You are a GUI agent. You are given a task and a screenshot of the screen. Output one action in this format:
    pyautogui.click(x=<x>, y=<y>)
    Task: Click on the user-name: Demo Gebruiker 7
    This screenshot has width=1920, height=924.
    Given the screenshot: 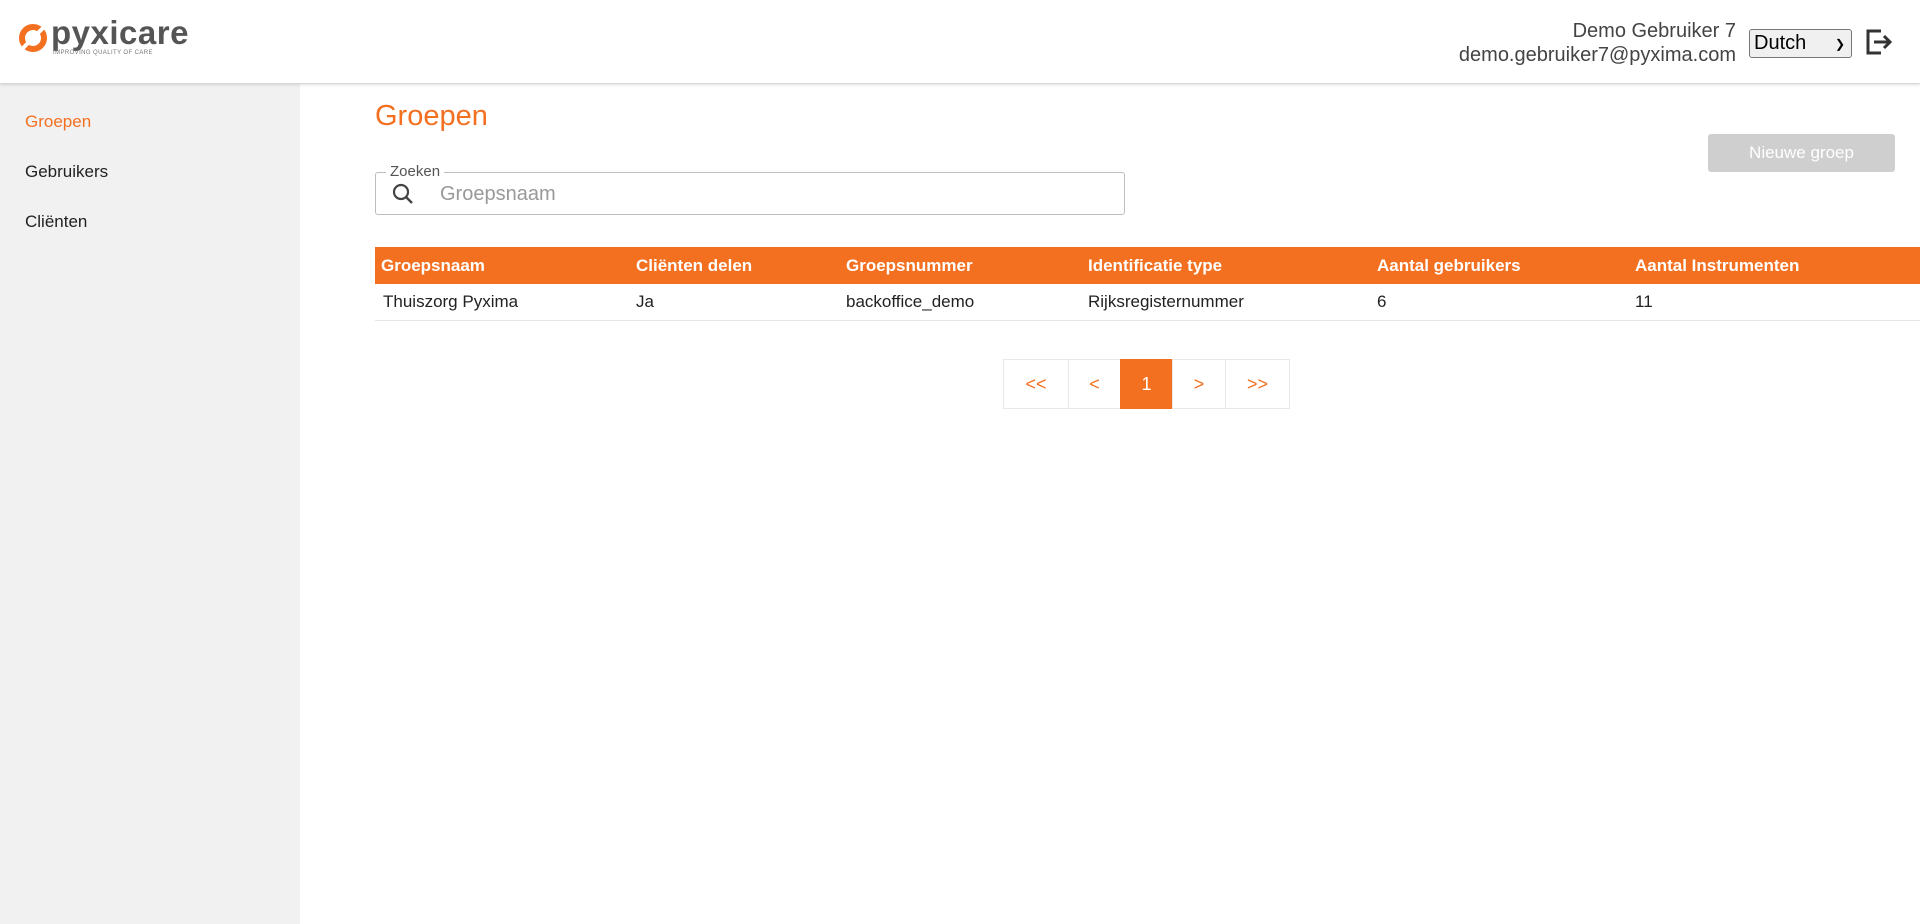 What is the action you would take?
    pyautogui.click(x=1654, y=31)
    